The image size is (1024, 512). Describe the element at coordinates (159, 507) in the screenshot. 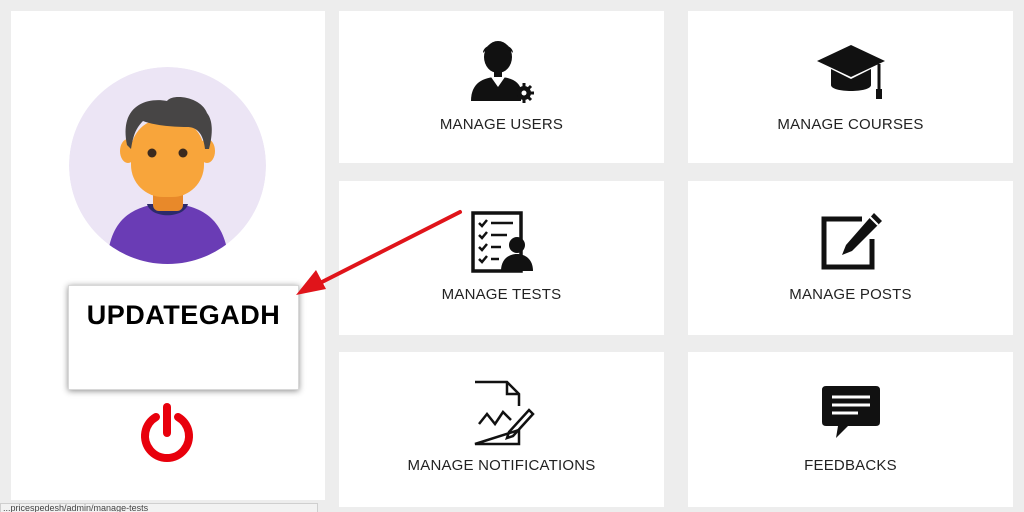

I see `status-bar-url: ...pricespedesh/admin/manage-tests` at that location.